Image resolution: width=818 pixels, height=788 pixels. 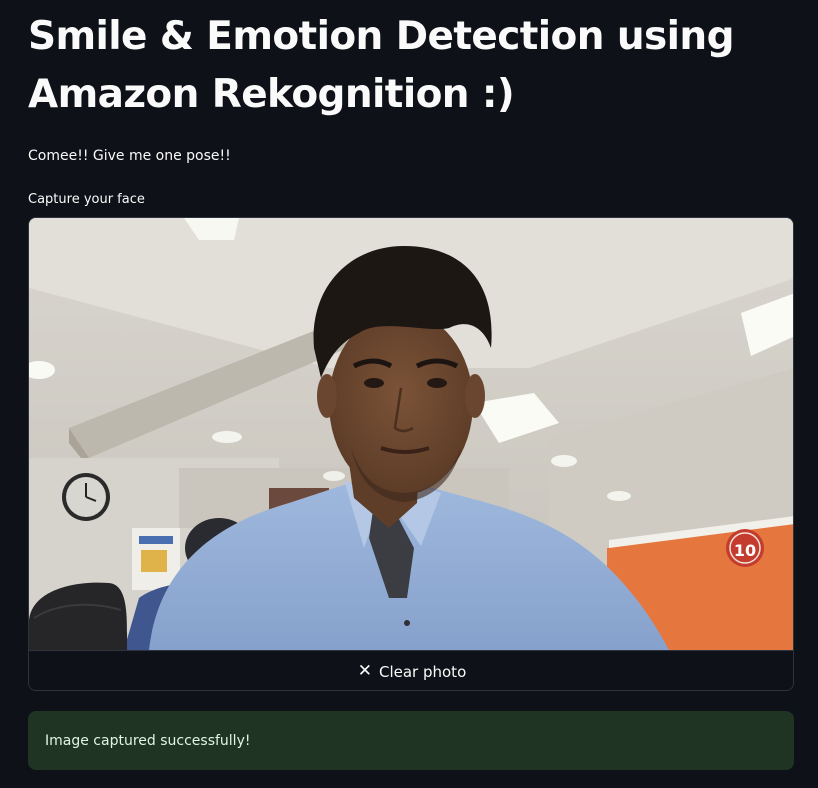 What do you see at coordinates (129, 156) in the screenshot?
I see `page-subtitle: Comee!! Give me one pose!!` at bounding box center [129, 156].